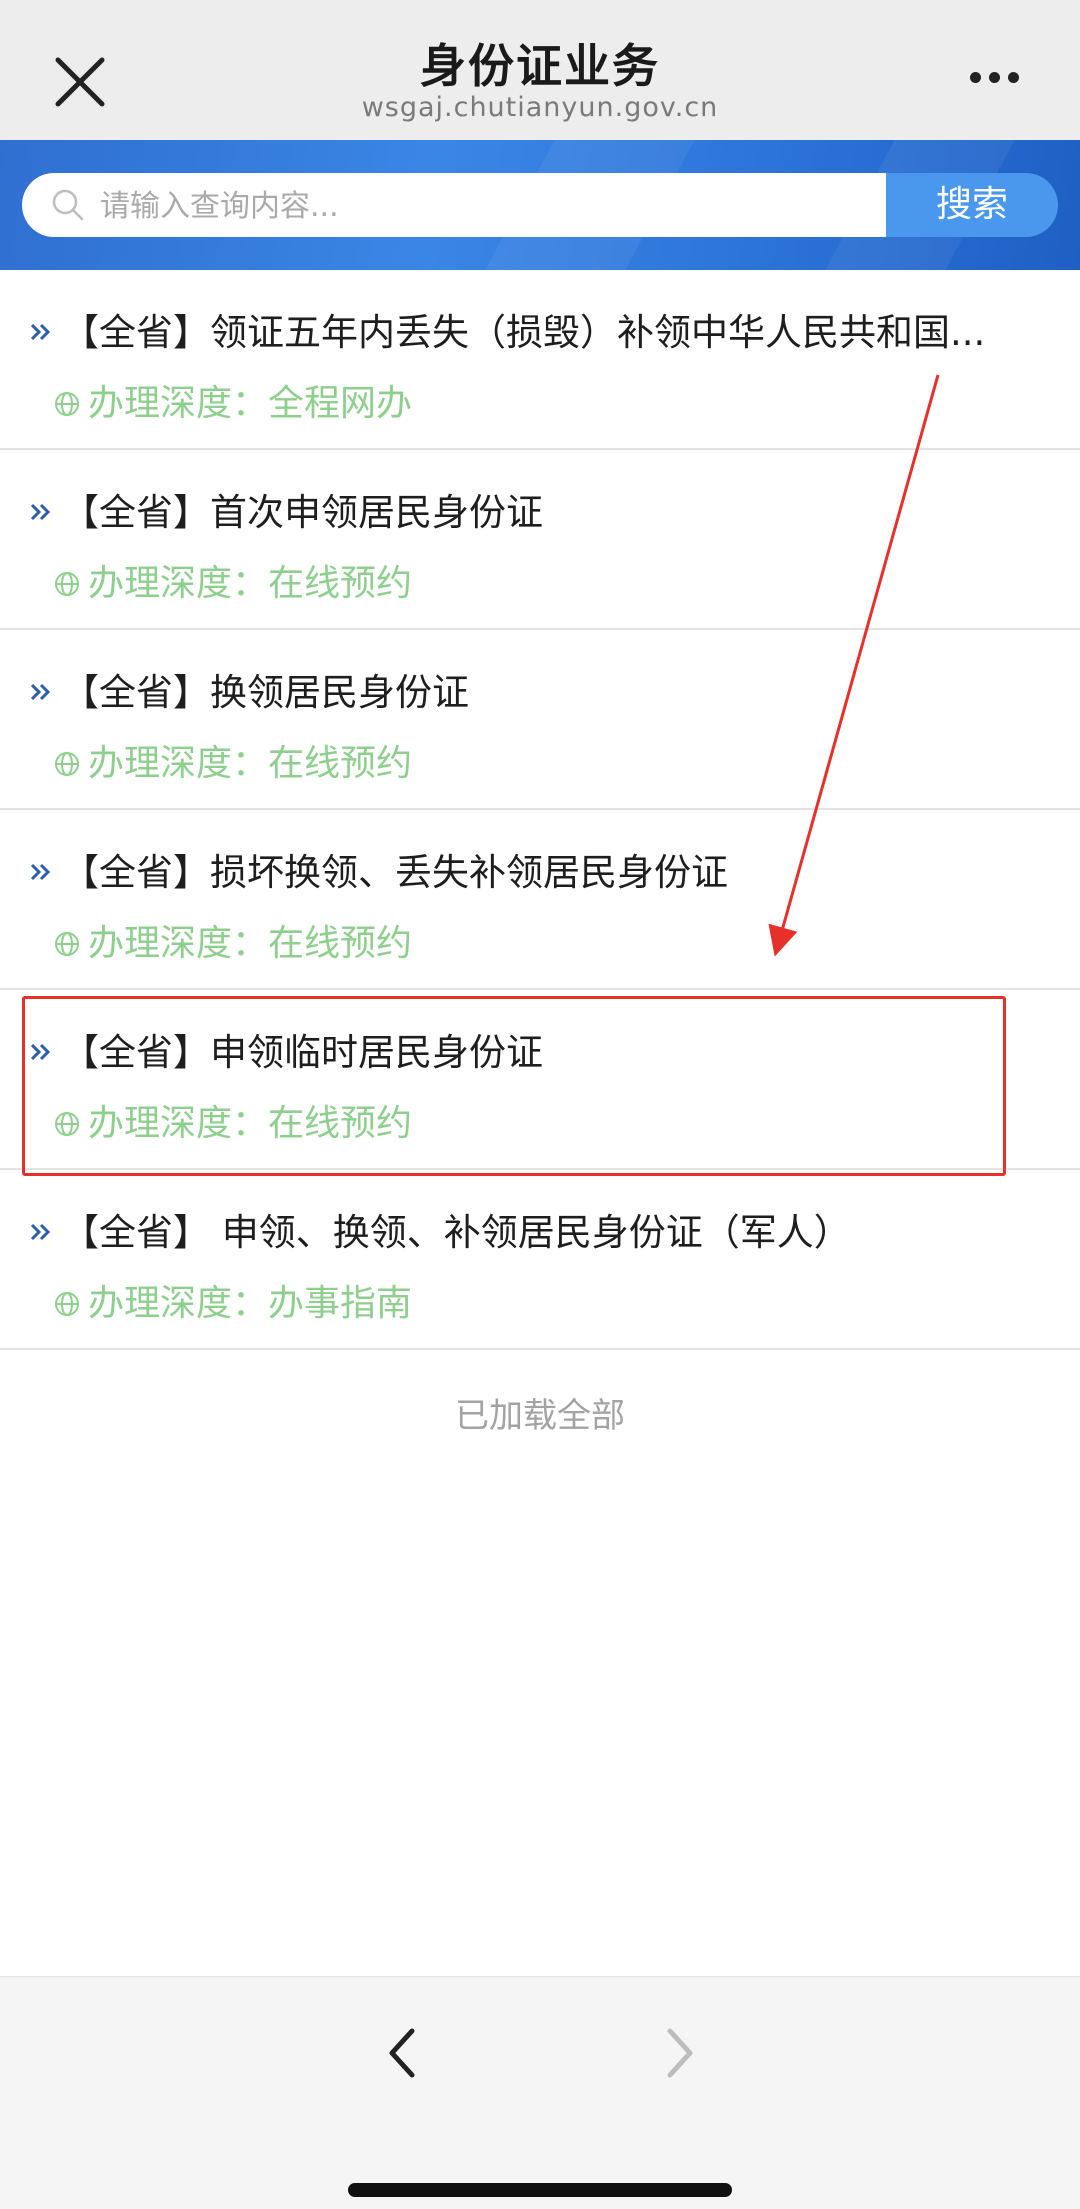  I want to click on chevron-left-icon, so click(402, 2053).